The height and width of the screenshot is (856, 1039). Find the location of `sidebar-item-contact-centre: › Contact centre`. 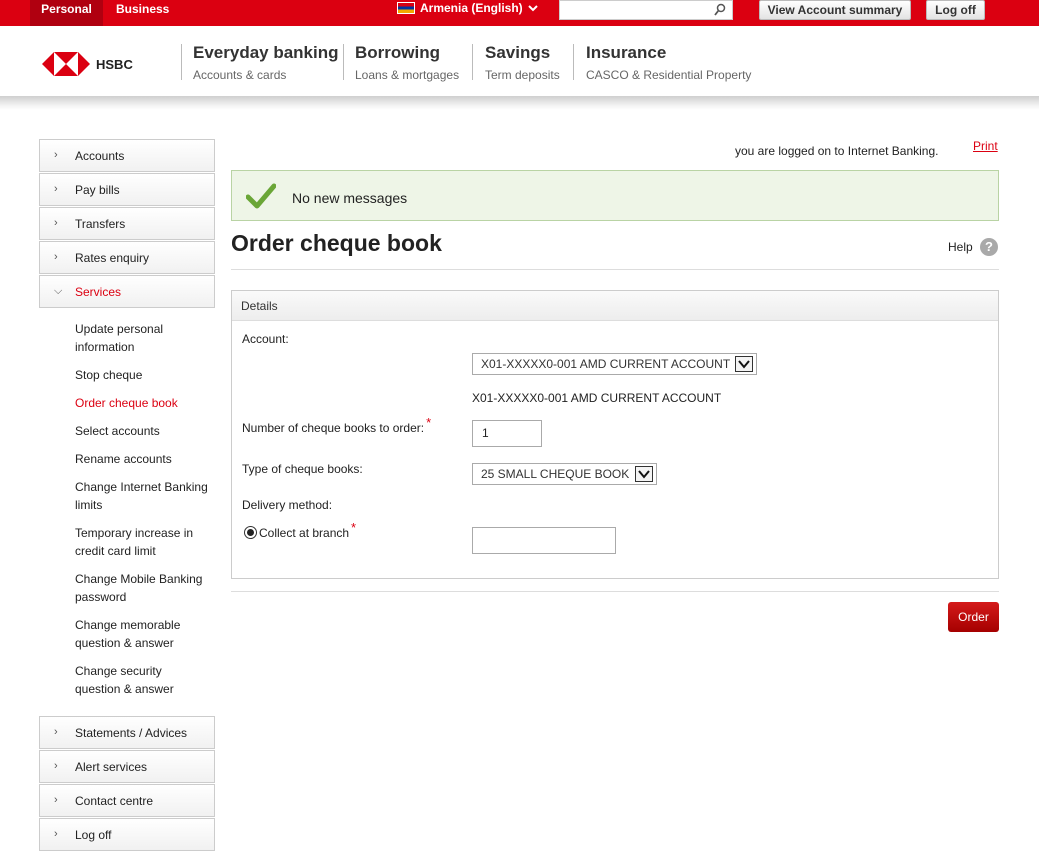

sidebar-item-contact-centre: › Contact centre is located at coordinates (127, 800).